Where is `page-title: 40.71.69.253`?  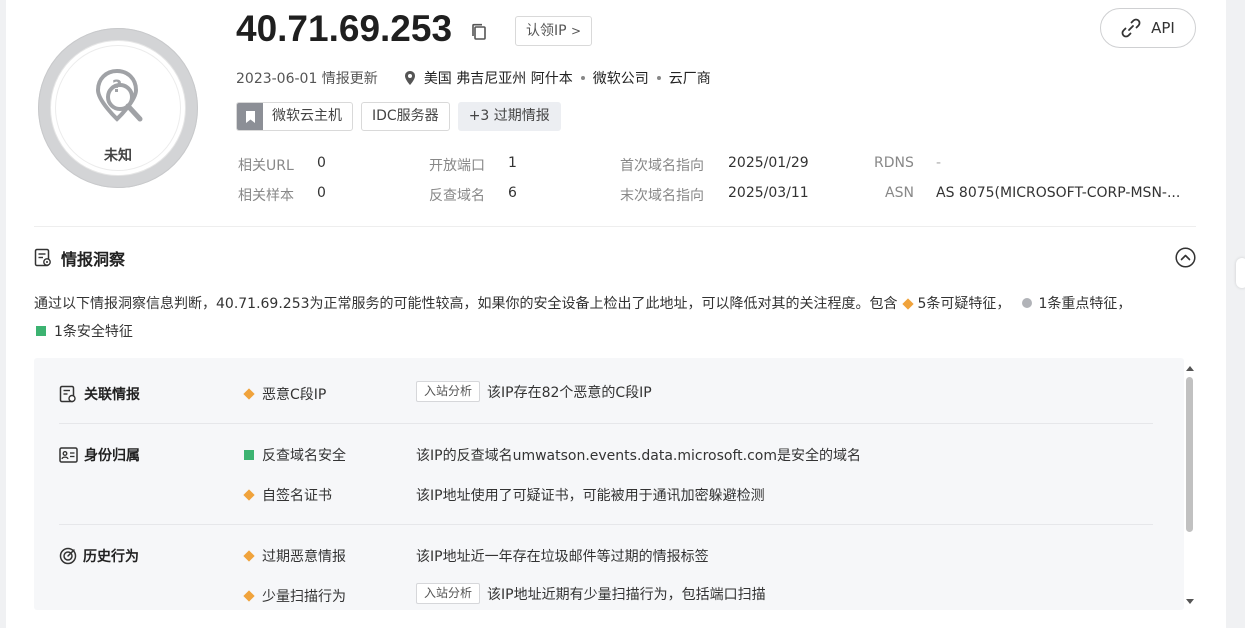 page-title: 40.71.69.253 is located at coordinates (344, 28).